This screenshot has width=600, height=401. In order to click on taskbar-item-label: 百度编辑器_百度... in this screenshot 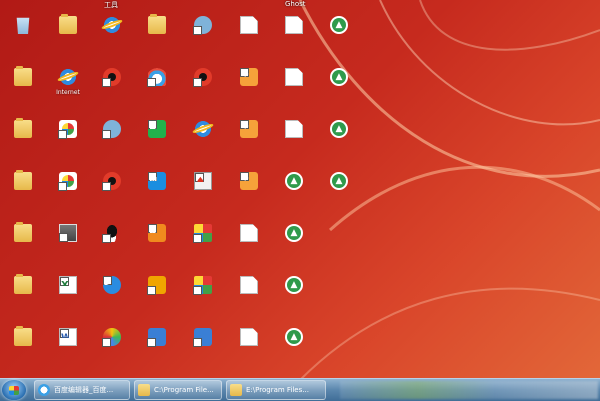, I will do `click(84, 390)`.